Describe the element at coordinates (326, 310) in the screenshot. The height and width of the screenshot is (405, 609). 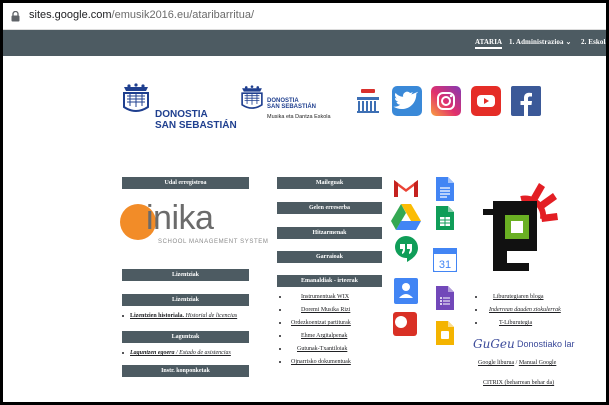
I see `list-item-label: Doremi Musika Rizi` at that location.